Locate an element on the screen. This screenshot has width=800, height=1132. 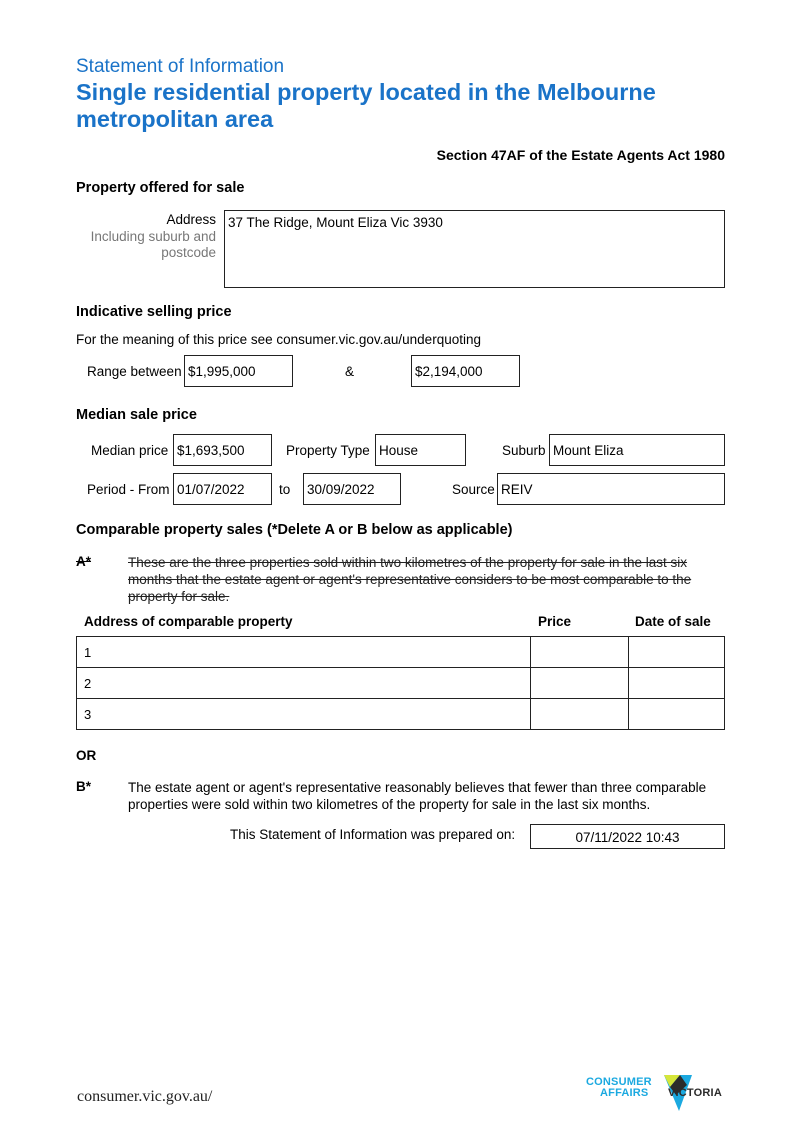
or-label: OR is located at coordinates (86, 755).